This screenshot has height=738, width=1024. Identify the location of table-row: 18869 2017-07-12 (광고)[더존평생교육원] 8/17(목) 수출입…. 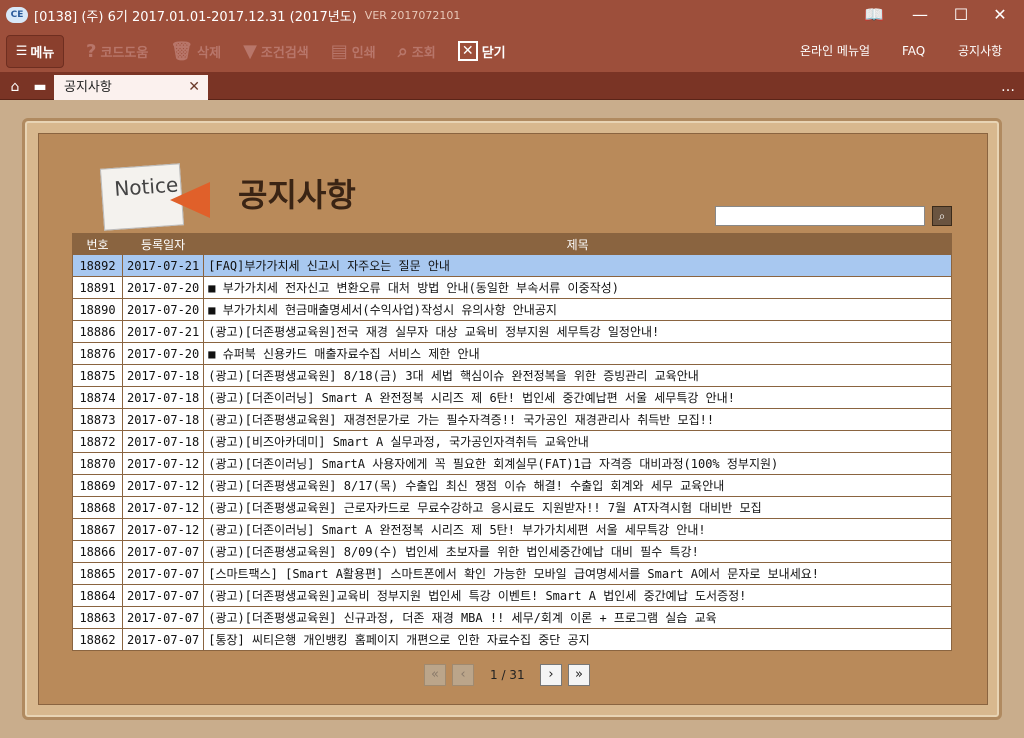
(512, 485).